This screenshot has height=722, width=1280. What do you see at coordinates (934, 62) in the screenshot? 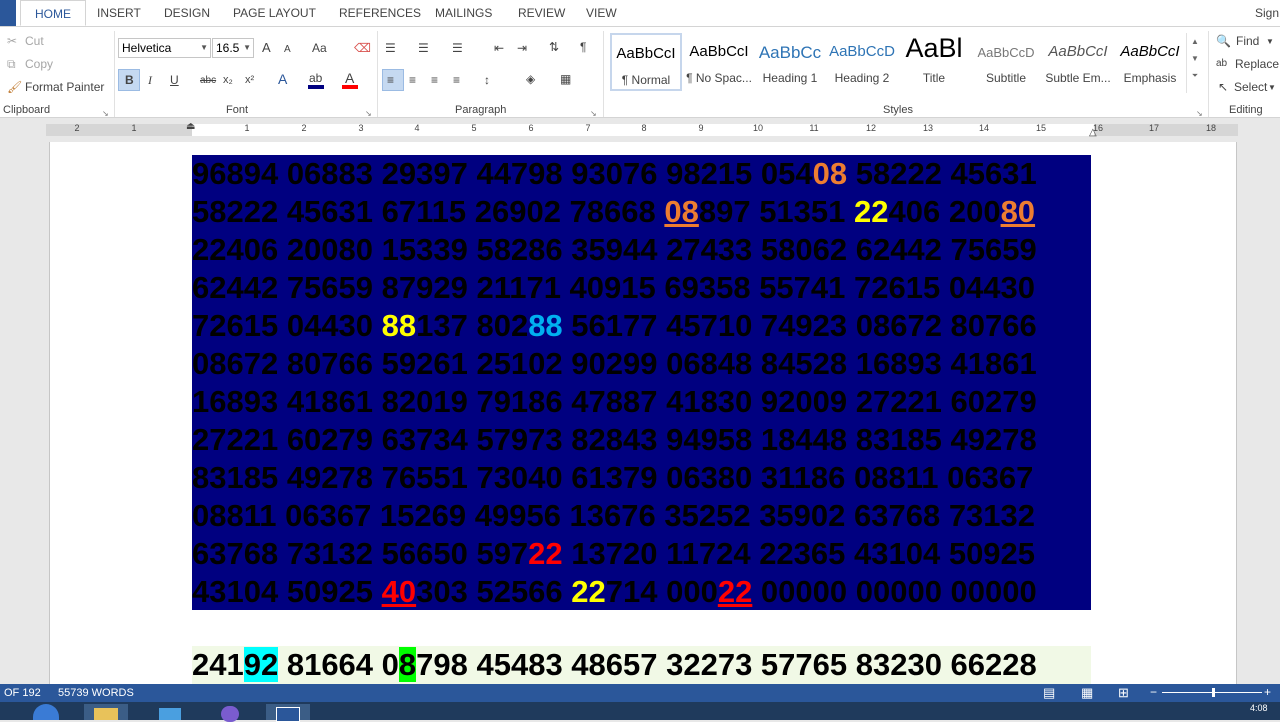
I see `style-title: AaBl Title` at bounding box center [934, 62].